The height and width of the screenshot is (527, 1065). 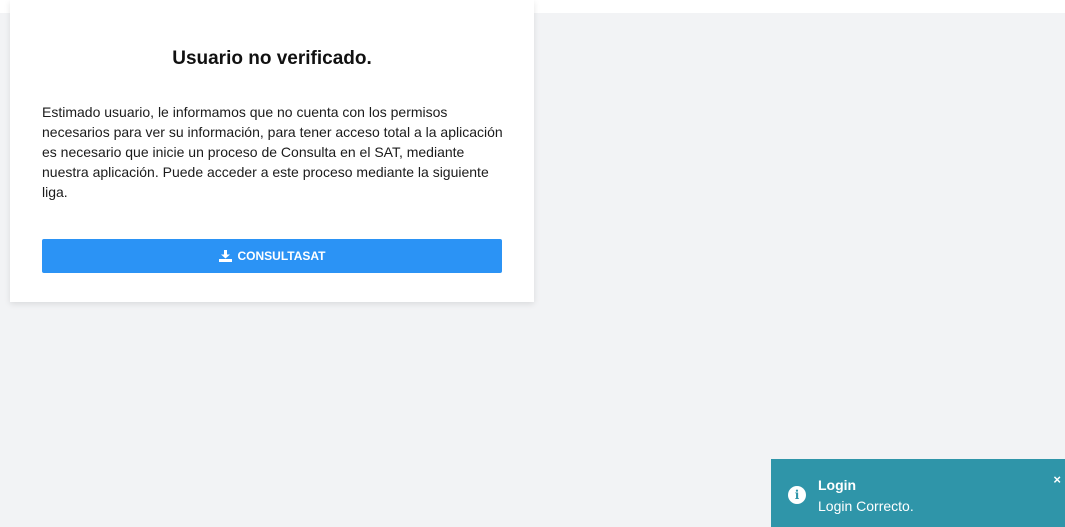 I want to click on download-icon, so click(x=225, y=256).